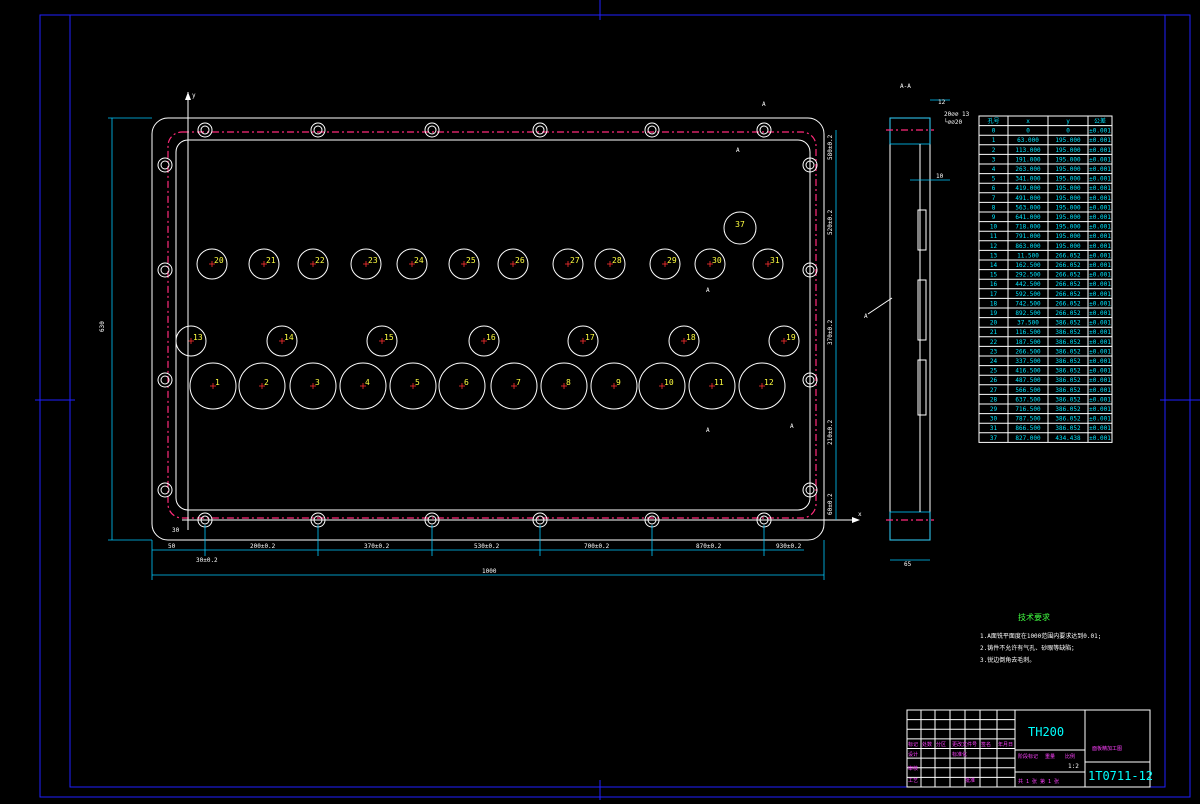 Image resolution: width=1200 pixels, height=804 pixels. Describe the element at coordinates (618, 382) in the screenshot. I see `hole-label-9: 9` at that location.